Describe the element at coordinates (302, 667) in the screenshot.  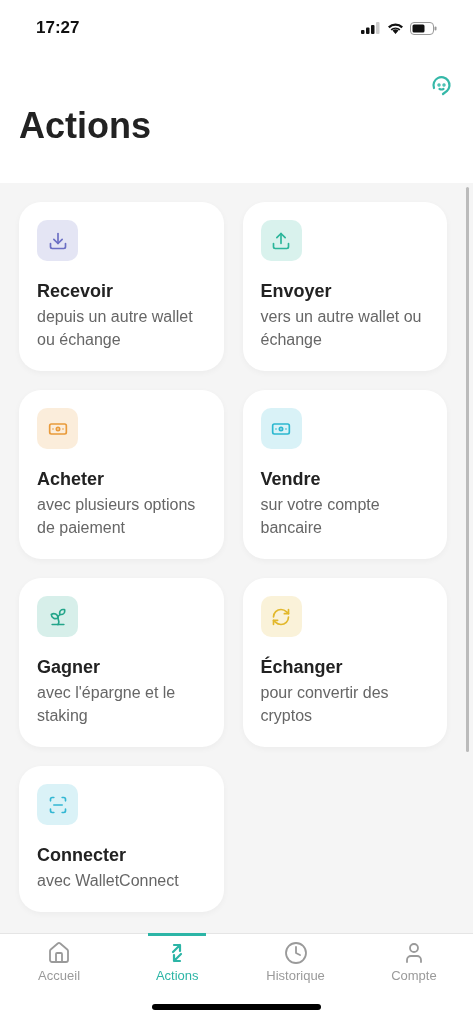
I see `action-title: Échanger` at that location.